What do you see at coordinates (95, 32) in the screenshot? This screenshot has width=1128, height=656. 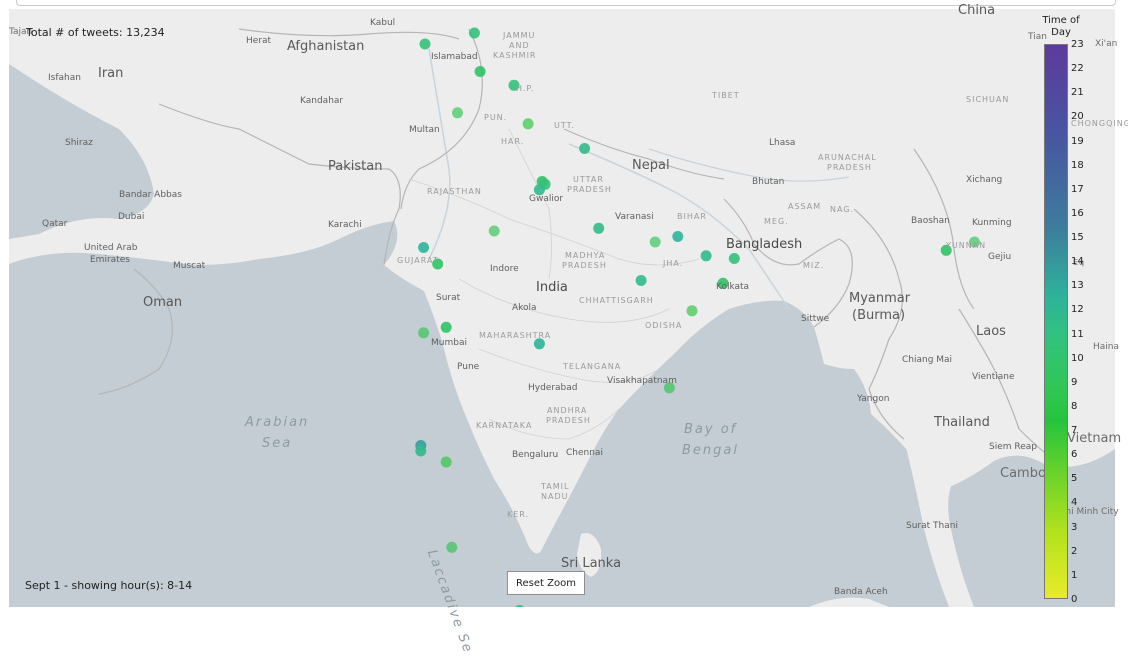 I see `total-tweets-label: Total # of tweets: 13,234` at bounding box center [95, 32].